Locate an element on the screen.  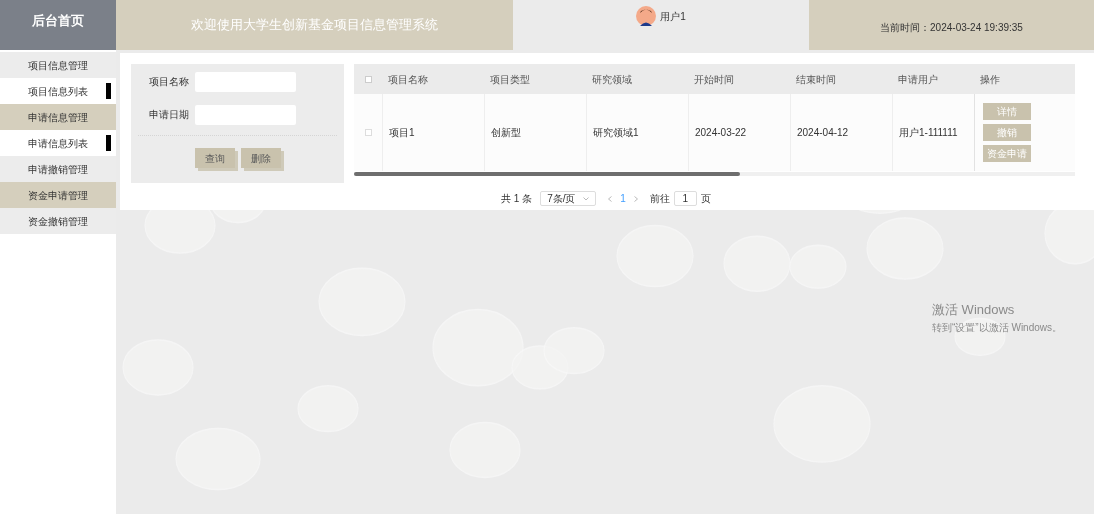
column-header: 申请用户 is located at coordinates (918, 79).